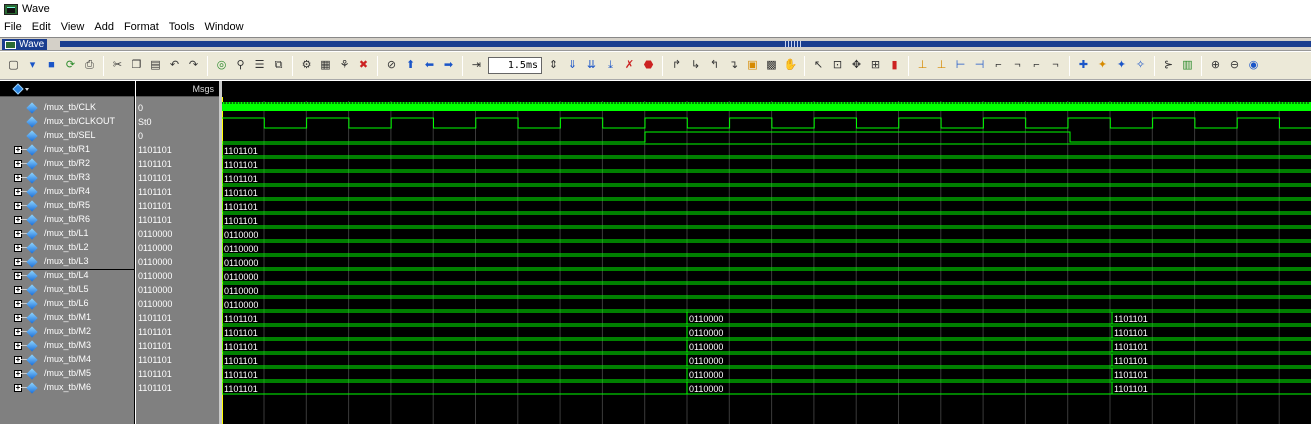 The height and width of the screenshot is (424, 1311). I want to click on panel-grip-handle, so click(794, 44).